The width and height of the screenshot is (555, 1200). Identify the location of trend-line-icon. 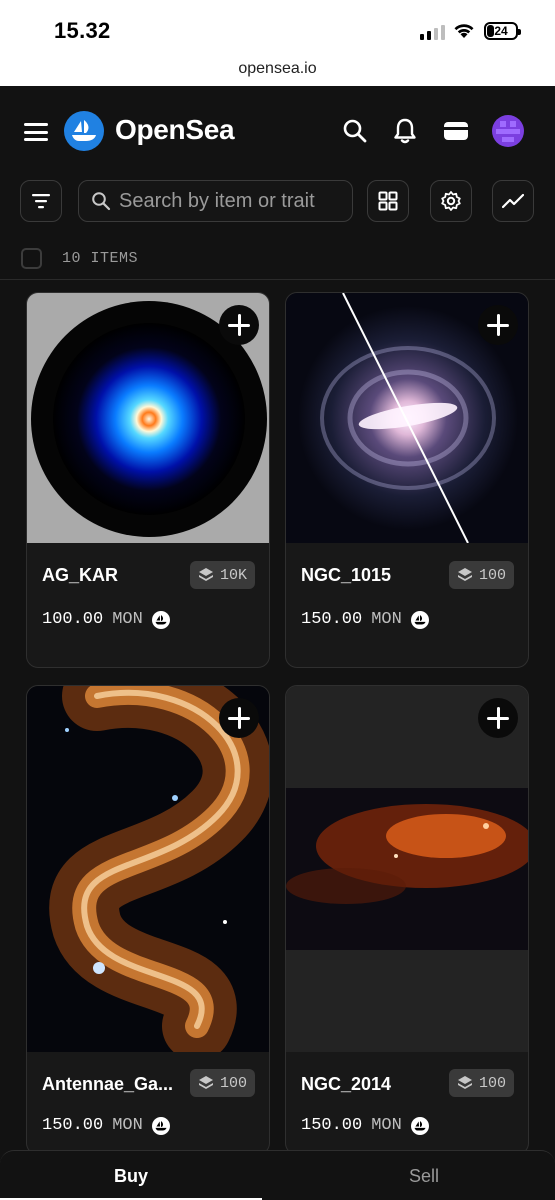
(513, 201).